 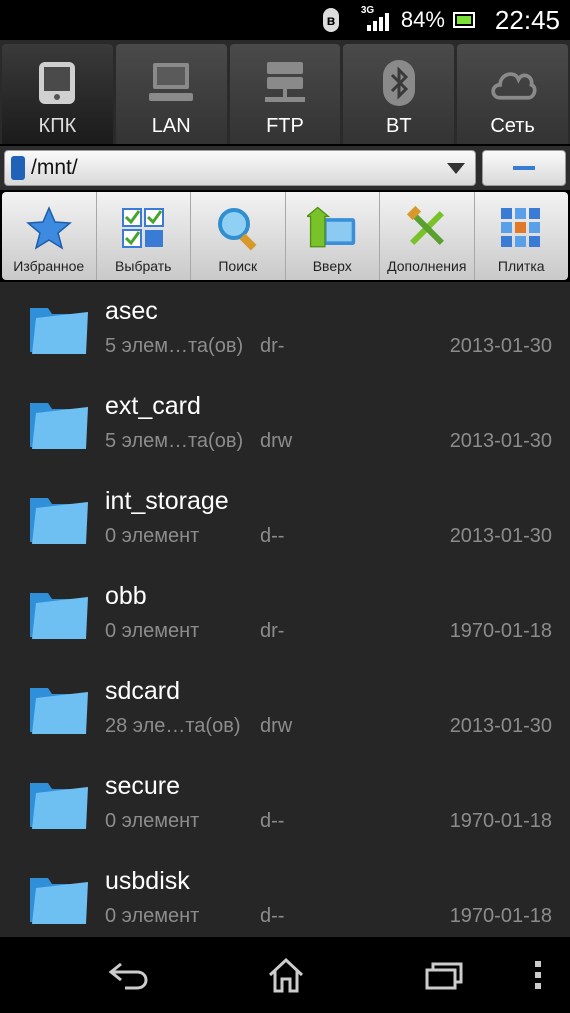 I want to click on back-button, so click(x=128, y=975).